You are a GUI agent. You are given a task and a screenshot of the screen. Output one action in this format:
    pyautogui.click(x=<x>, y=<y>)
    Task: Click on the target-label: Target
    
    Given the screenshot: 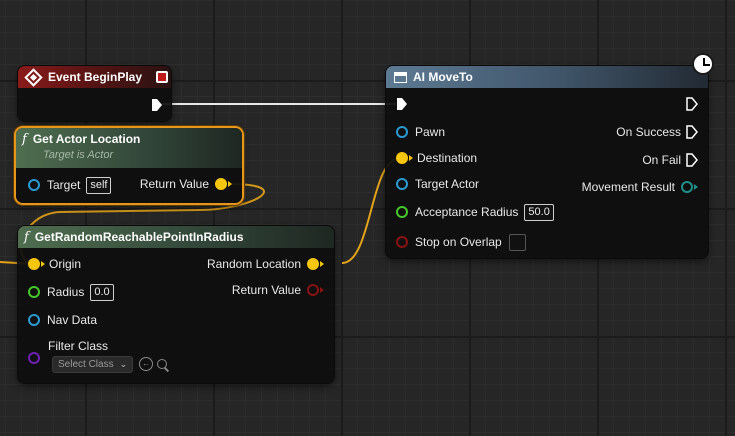 What is the action you would take?
    pyautogui.click(x=64, y=185)
    